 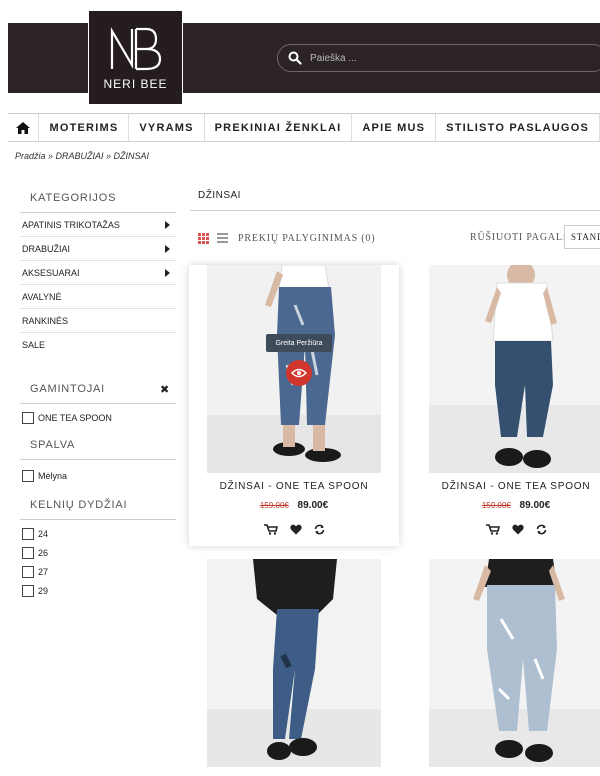 What do you see at coordinates (394, 127) in the screenshot?
I see `nav-item-apie-mus: APIE MUS` at bounding box center [394, 127].